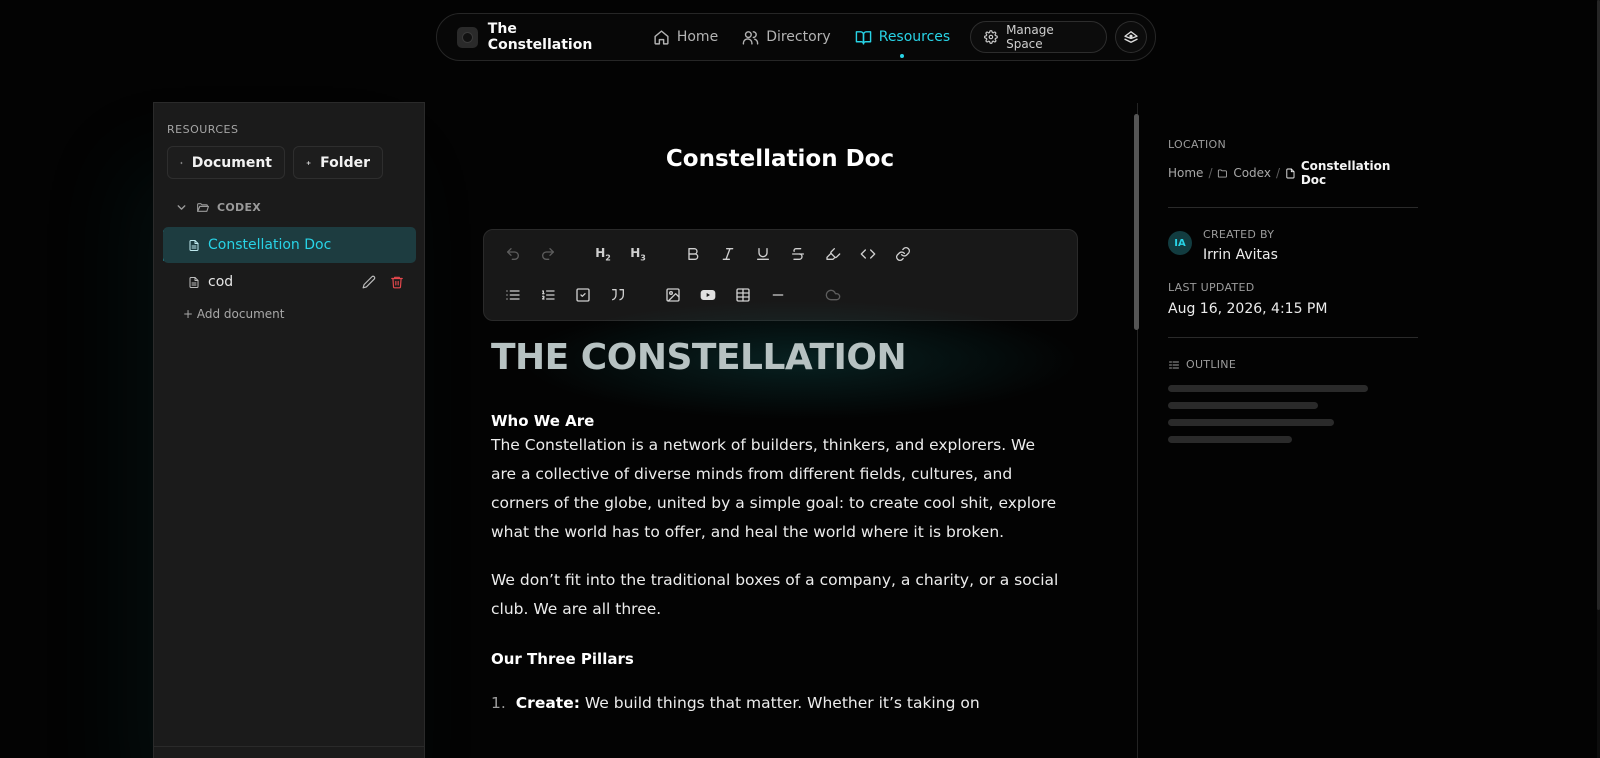 The image size is (1600, 758). Describe the element at coordinates (1239, 234) in the screenshot. I see `created-by-label: CREATED BY` at that location.